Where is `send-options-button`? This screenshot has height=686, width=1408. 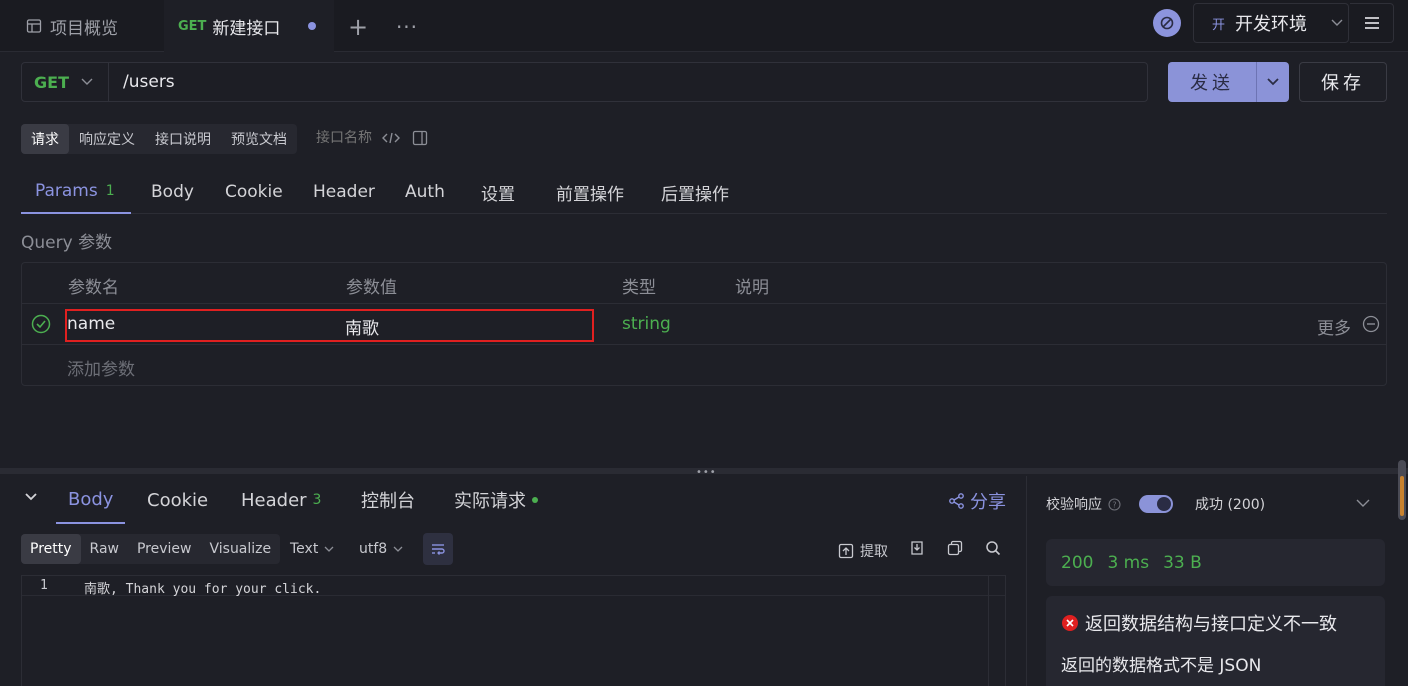 send-options-button is located at coordinates (1272, 82).